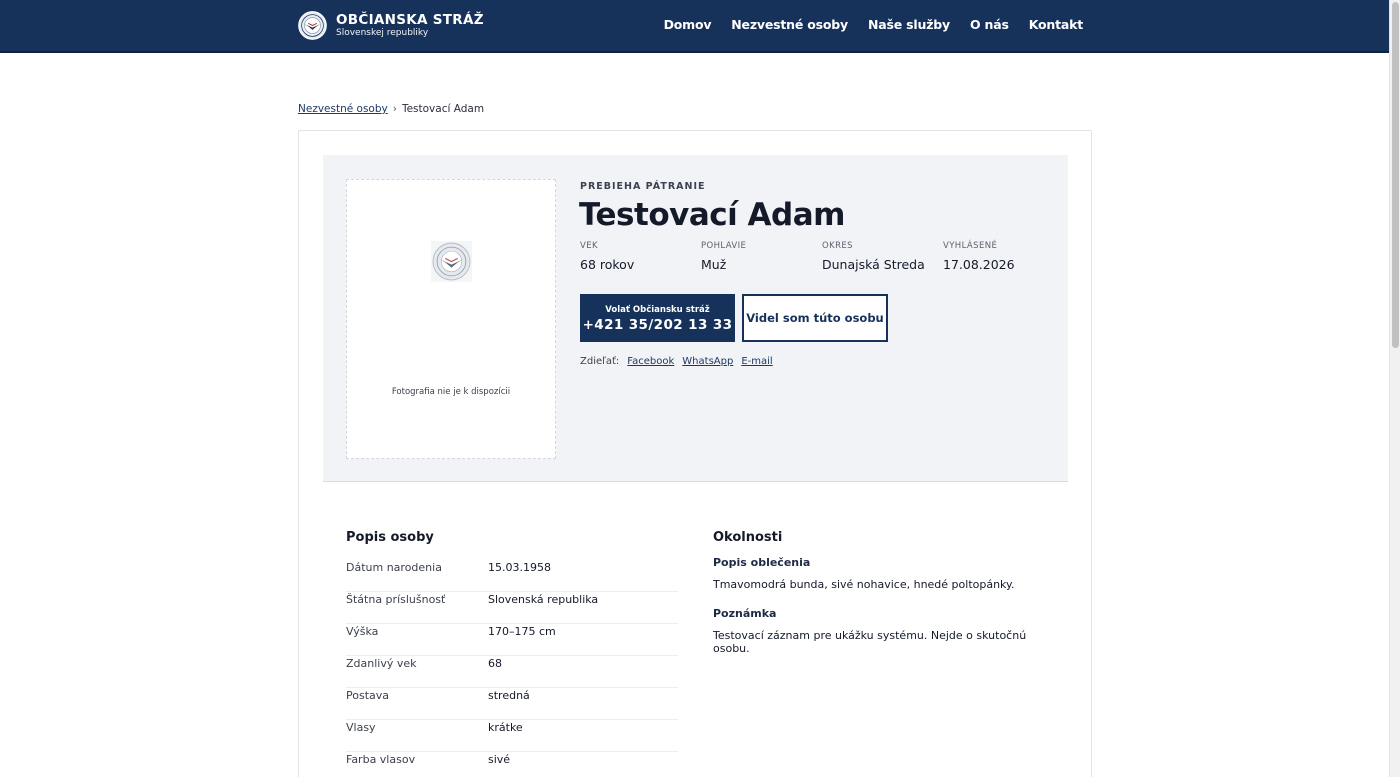 The width and height of the screenshot is (1400, 777). I want to click on row-value: 68, so click(495, 663).